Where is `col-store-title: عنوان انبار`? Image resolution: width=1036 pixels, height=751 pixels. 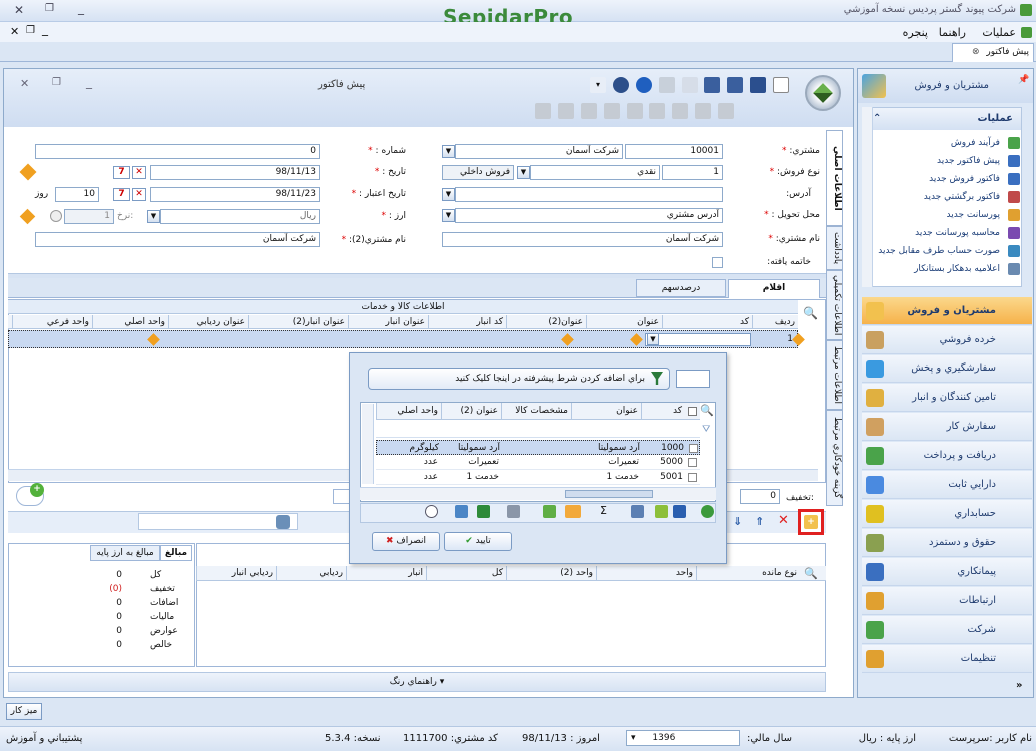 col-store-title: عنوان انبار is located at coordinates (388, 322).